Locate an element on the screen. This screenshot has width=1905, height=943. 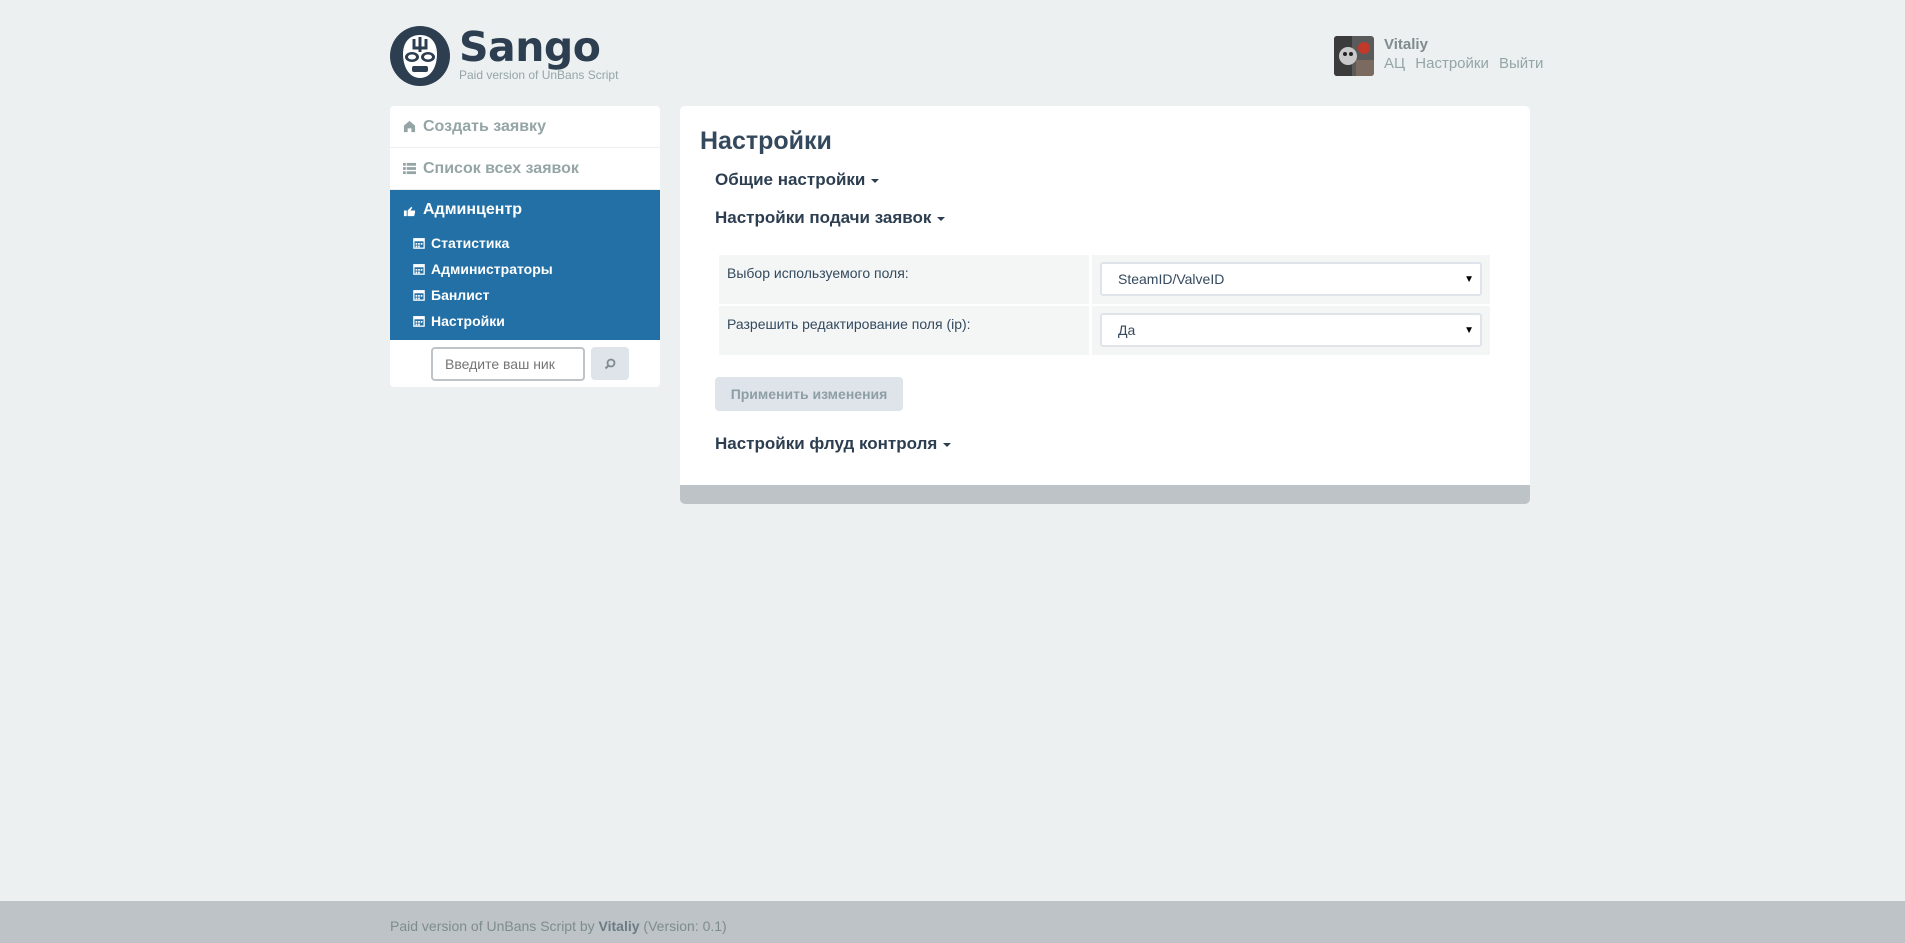
logo: Sango Paid version of UnBans Script is located at coordinates (504, 56).